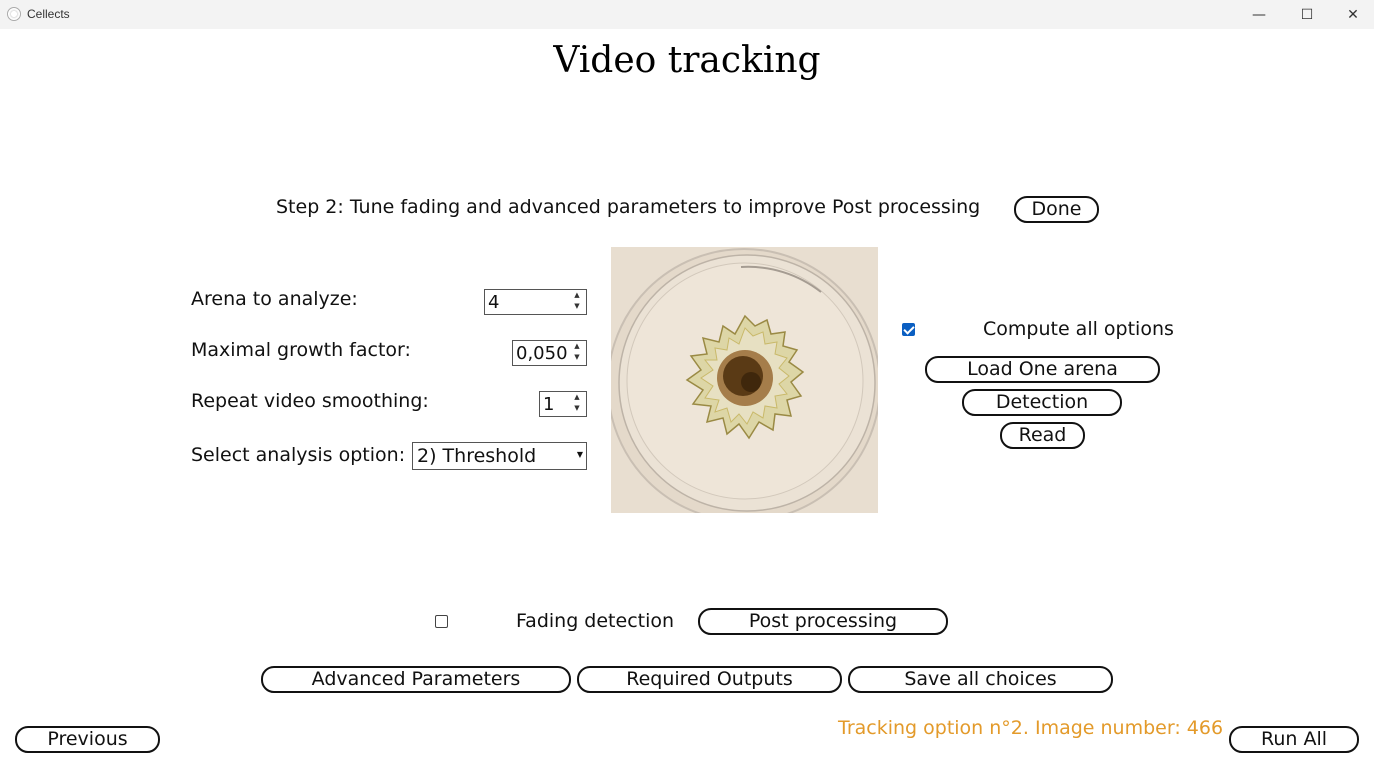  Describe the element at coordinates (549, 404) in the screenshot. I see `smoothing-value: 1` at that location.